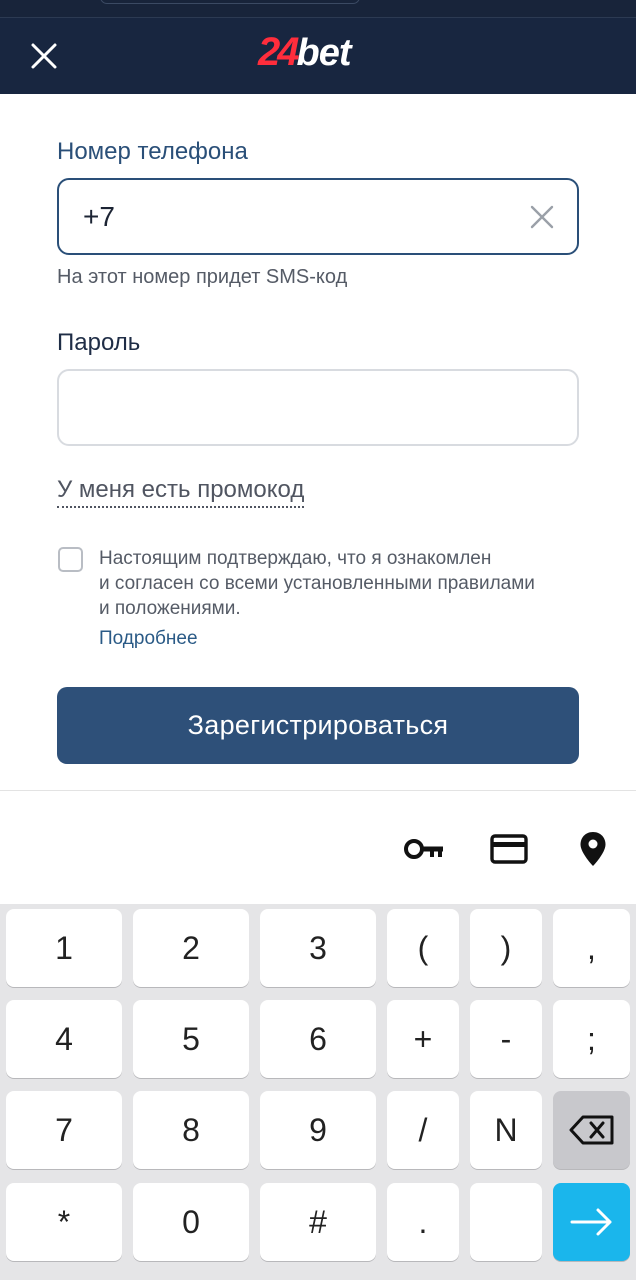 This screenshot has height=1280, width=636. What do you see at coordinates (99, 342) in the screenshot?
I see `password-label: Пароль` at bounding box center [99, 342].